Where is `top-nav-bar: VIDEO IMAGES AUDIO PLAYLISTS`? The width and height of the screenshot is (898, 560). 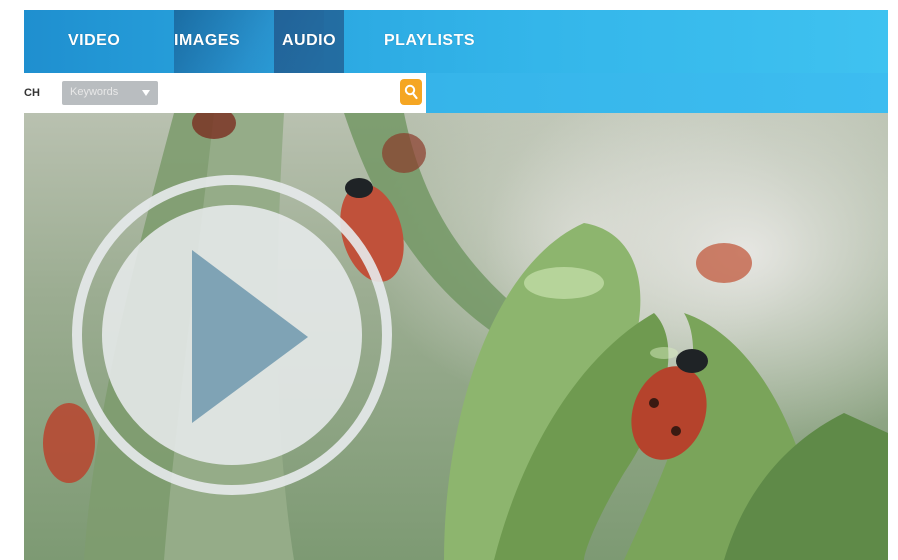
top-nav-bar: VIDEO IMAGES AUDIO PLAYLISTS is located at coordinates (456, 41).